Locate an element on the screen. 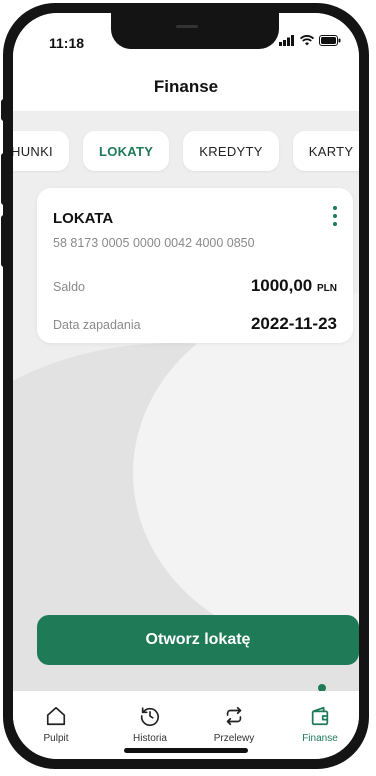 This screenshot has height=776, width=376. home-icon is located at coordinates (56, 716).